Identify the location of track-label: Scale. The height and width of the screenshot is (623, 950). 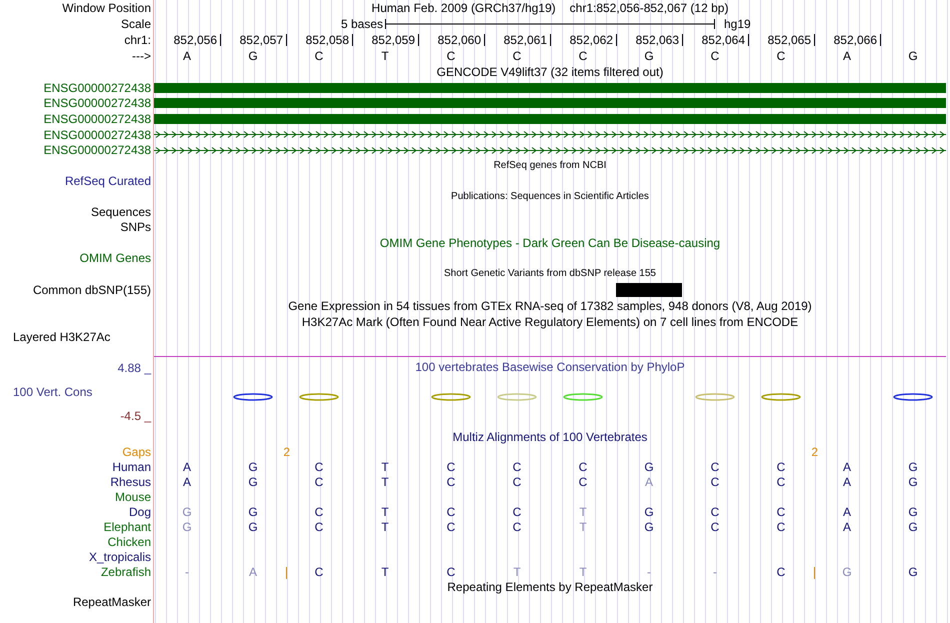
(135, 23).